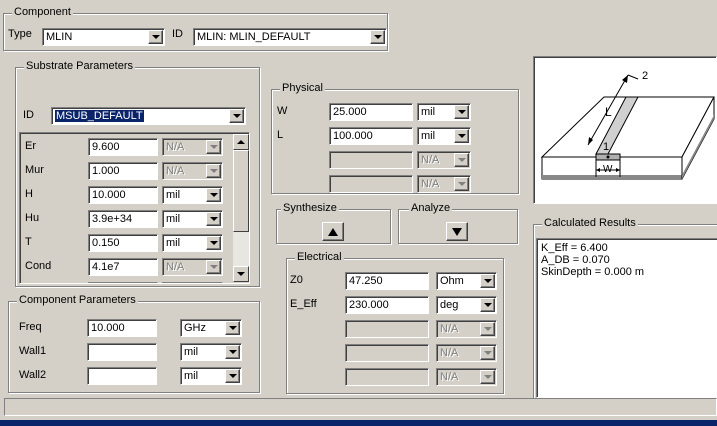 The width and height of the screenshot is (717, 426). Describe the element at coordinates (371, 112) in the screenshot. I see `physical-param-value: 25.000` at that location.